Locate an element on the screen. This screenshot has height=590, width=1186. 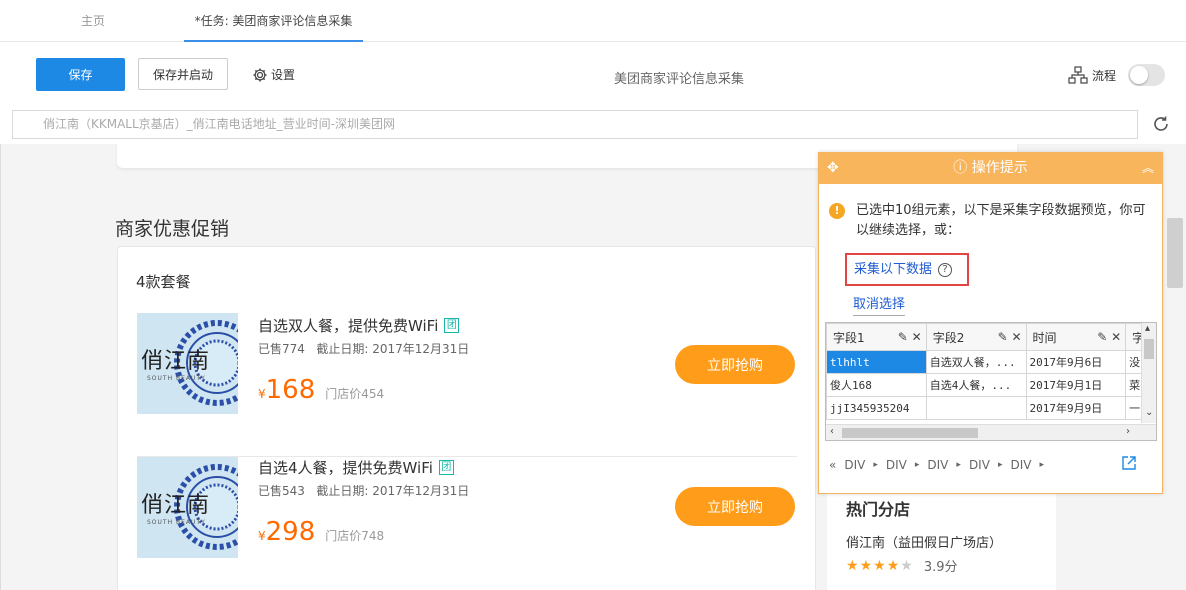
scroll-left-icon: ‹ is located at coordinates (832, 431).